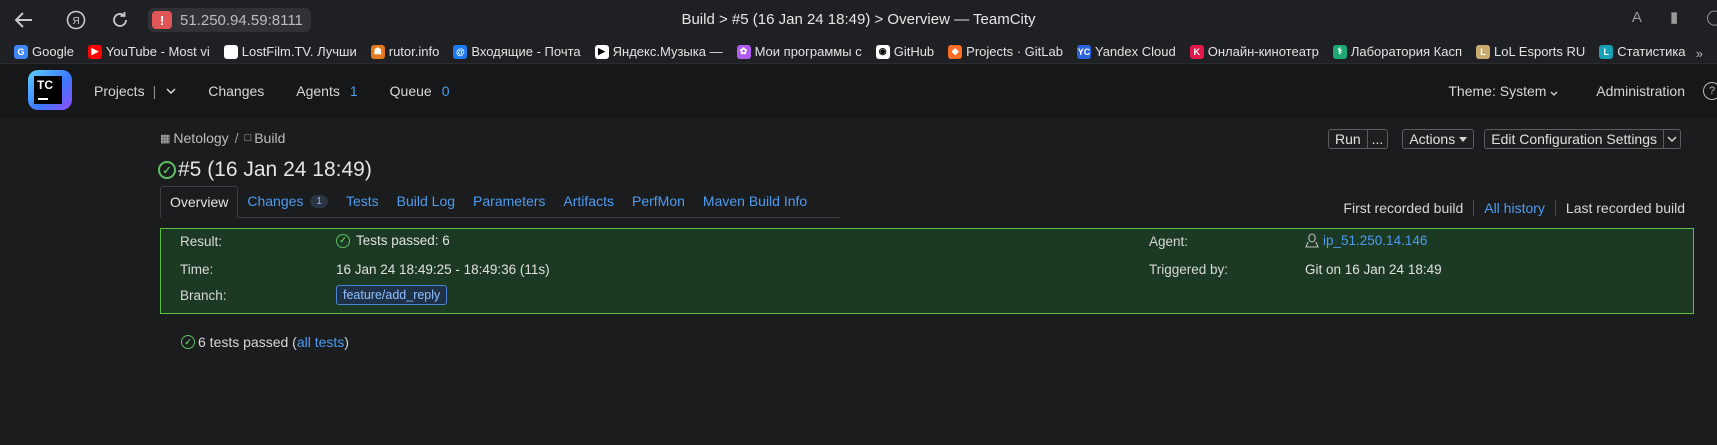 The height and width of the screenshot is (445, 1717). Describe the element at coordinates (1625, 208) in the screenshot. I see `last-recorded-build-link: Last recorded build` at that location.